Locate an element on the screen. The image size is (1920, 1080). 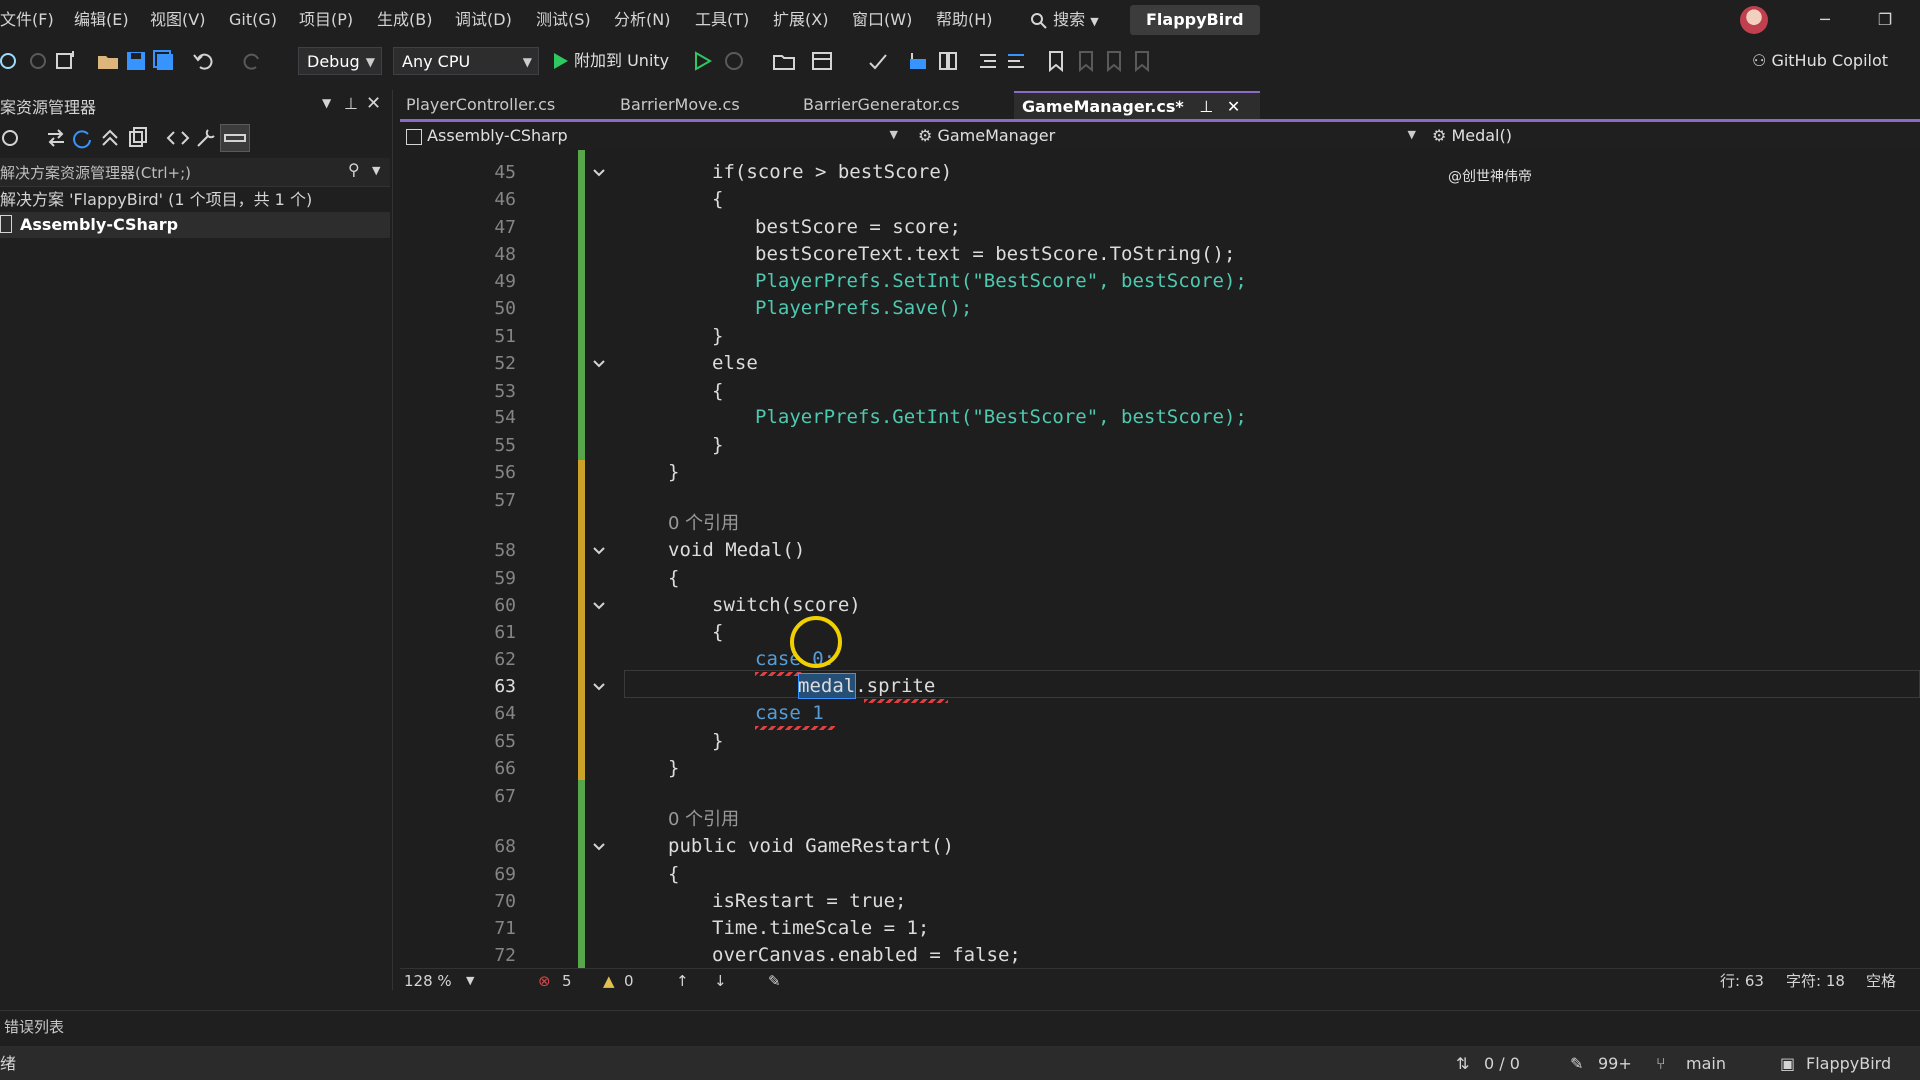
save-all-icon is located at coordinates (164, 61).